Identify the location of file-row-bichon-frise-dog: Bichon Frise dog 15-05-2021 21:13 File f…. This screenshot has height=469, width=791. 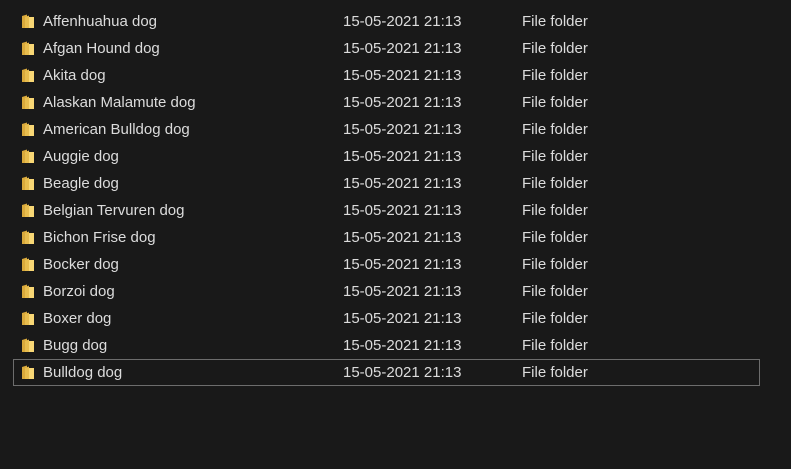
(386, 237).